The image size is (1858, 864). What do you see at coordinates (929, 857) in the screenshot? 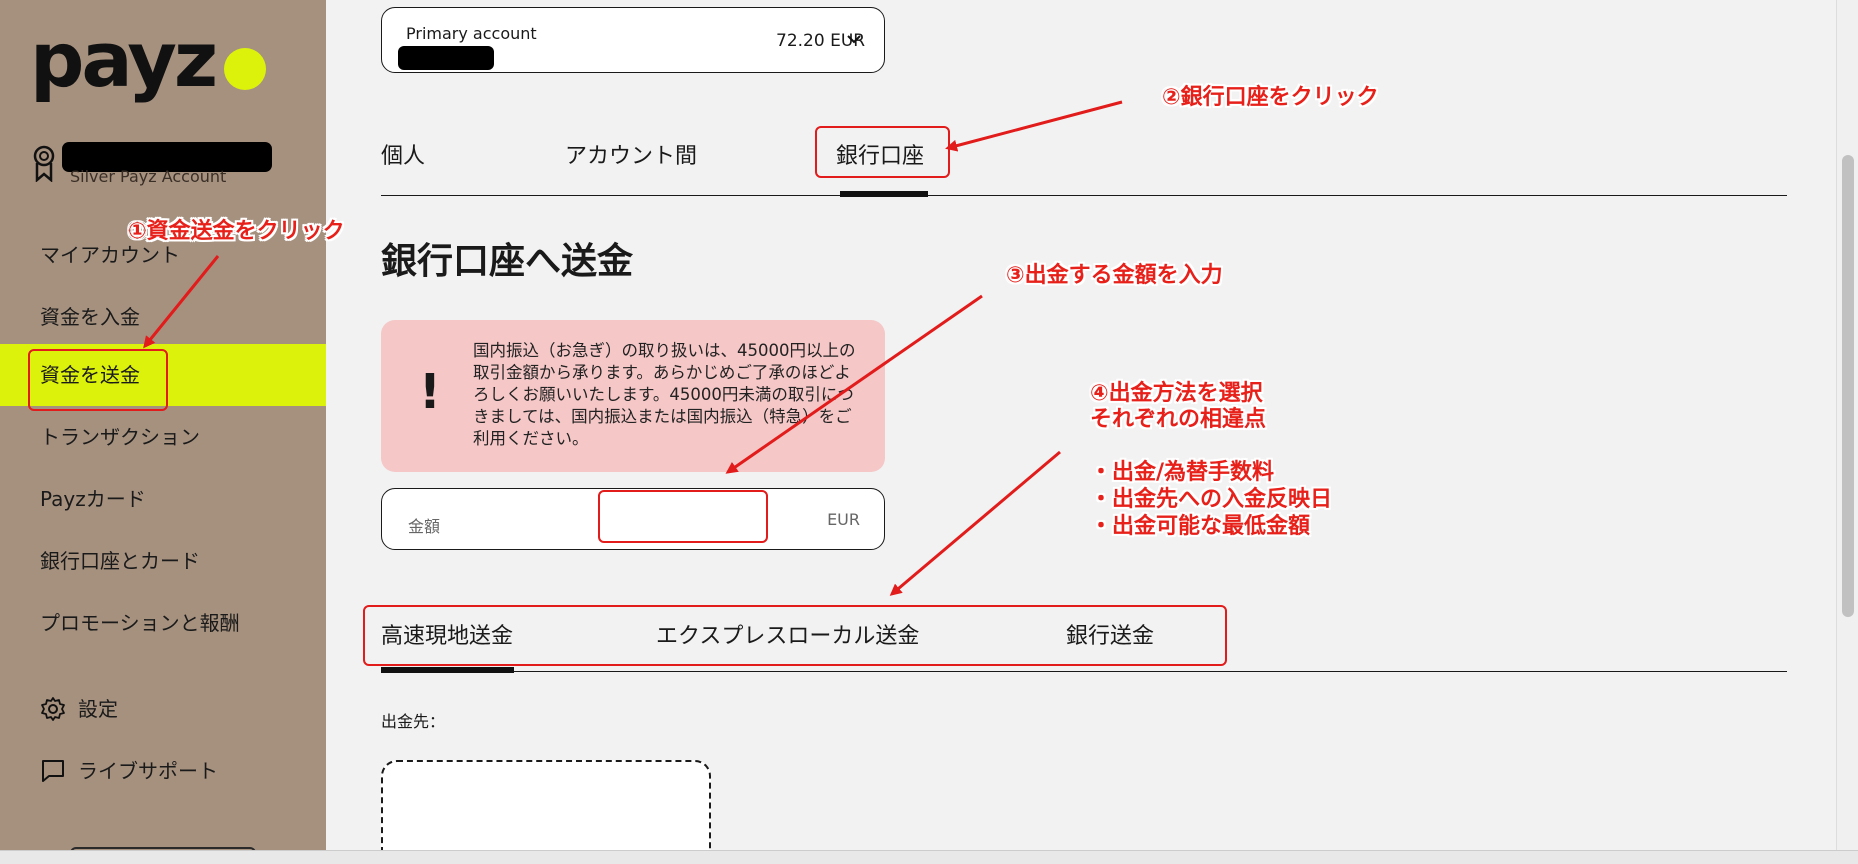
I see `taskbar-strip` at bounding box center [929, 857].